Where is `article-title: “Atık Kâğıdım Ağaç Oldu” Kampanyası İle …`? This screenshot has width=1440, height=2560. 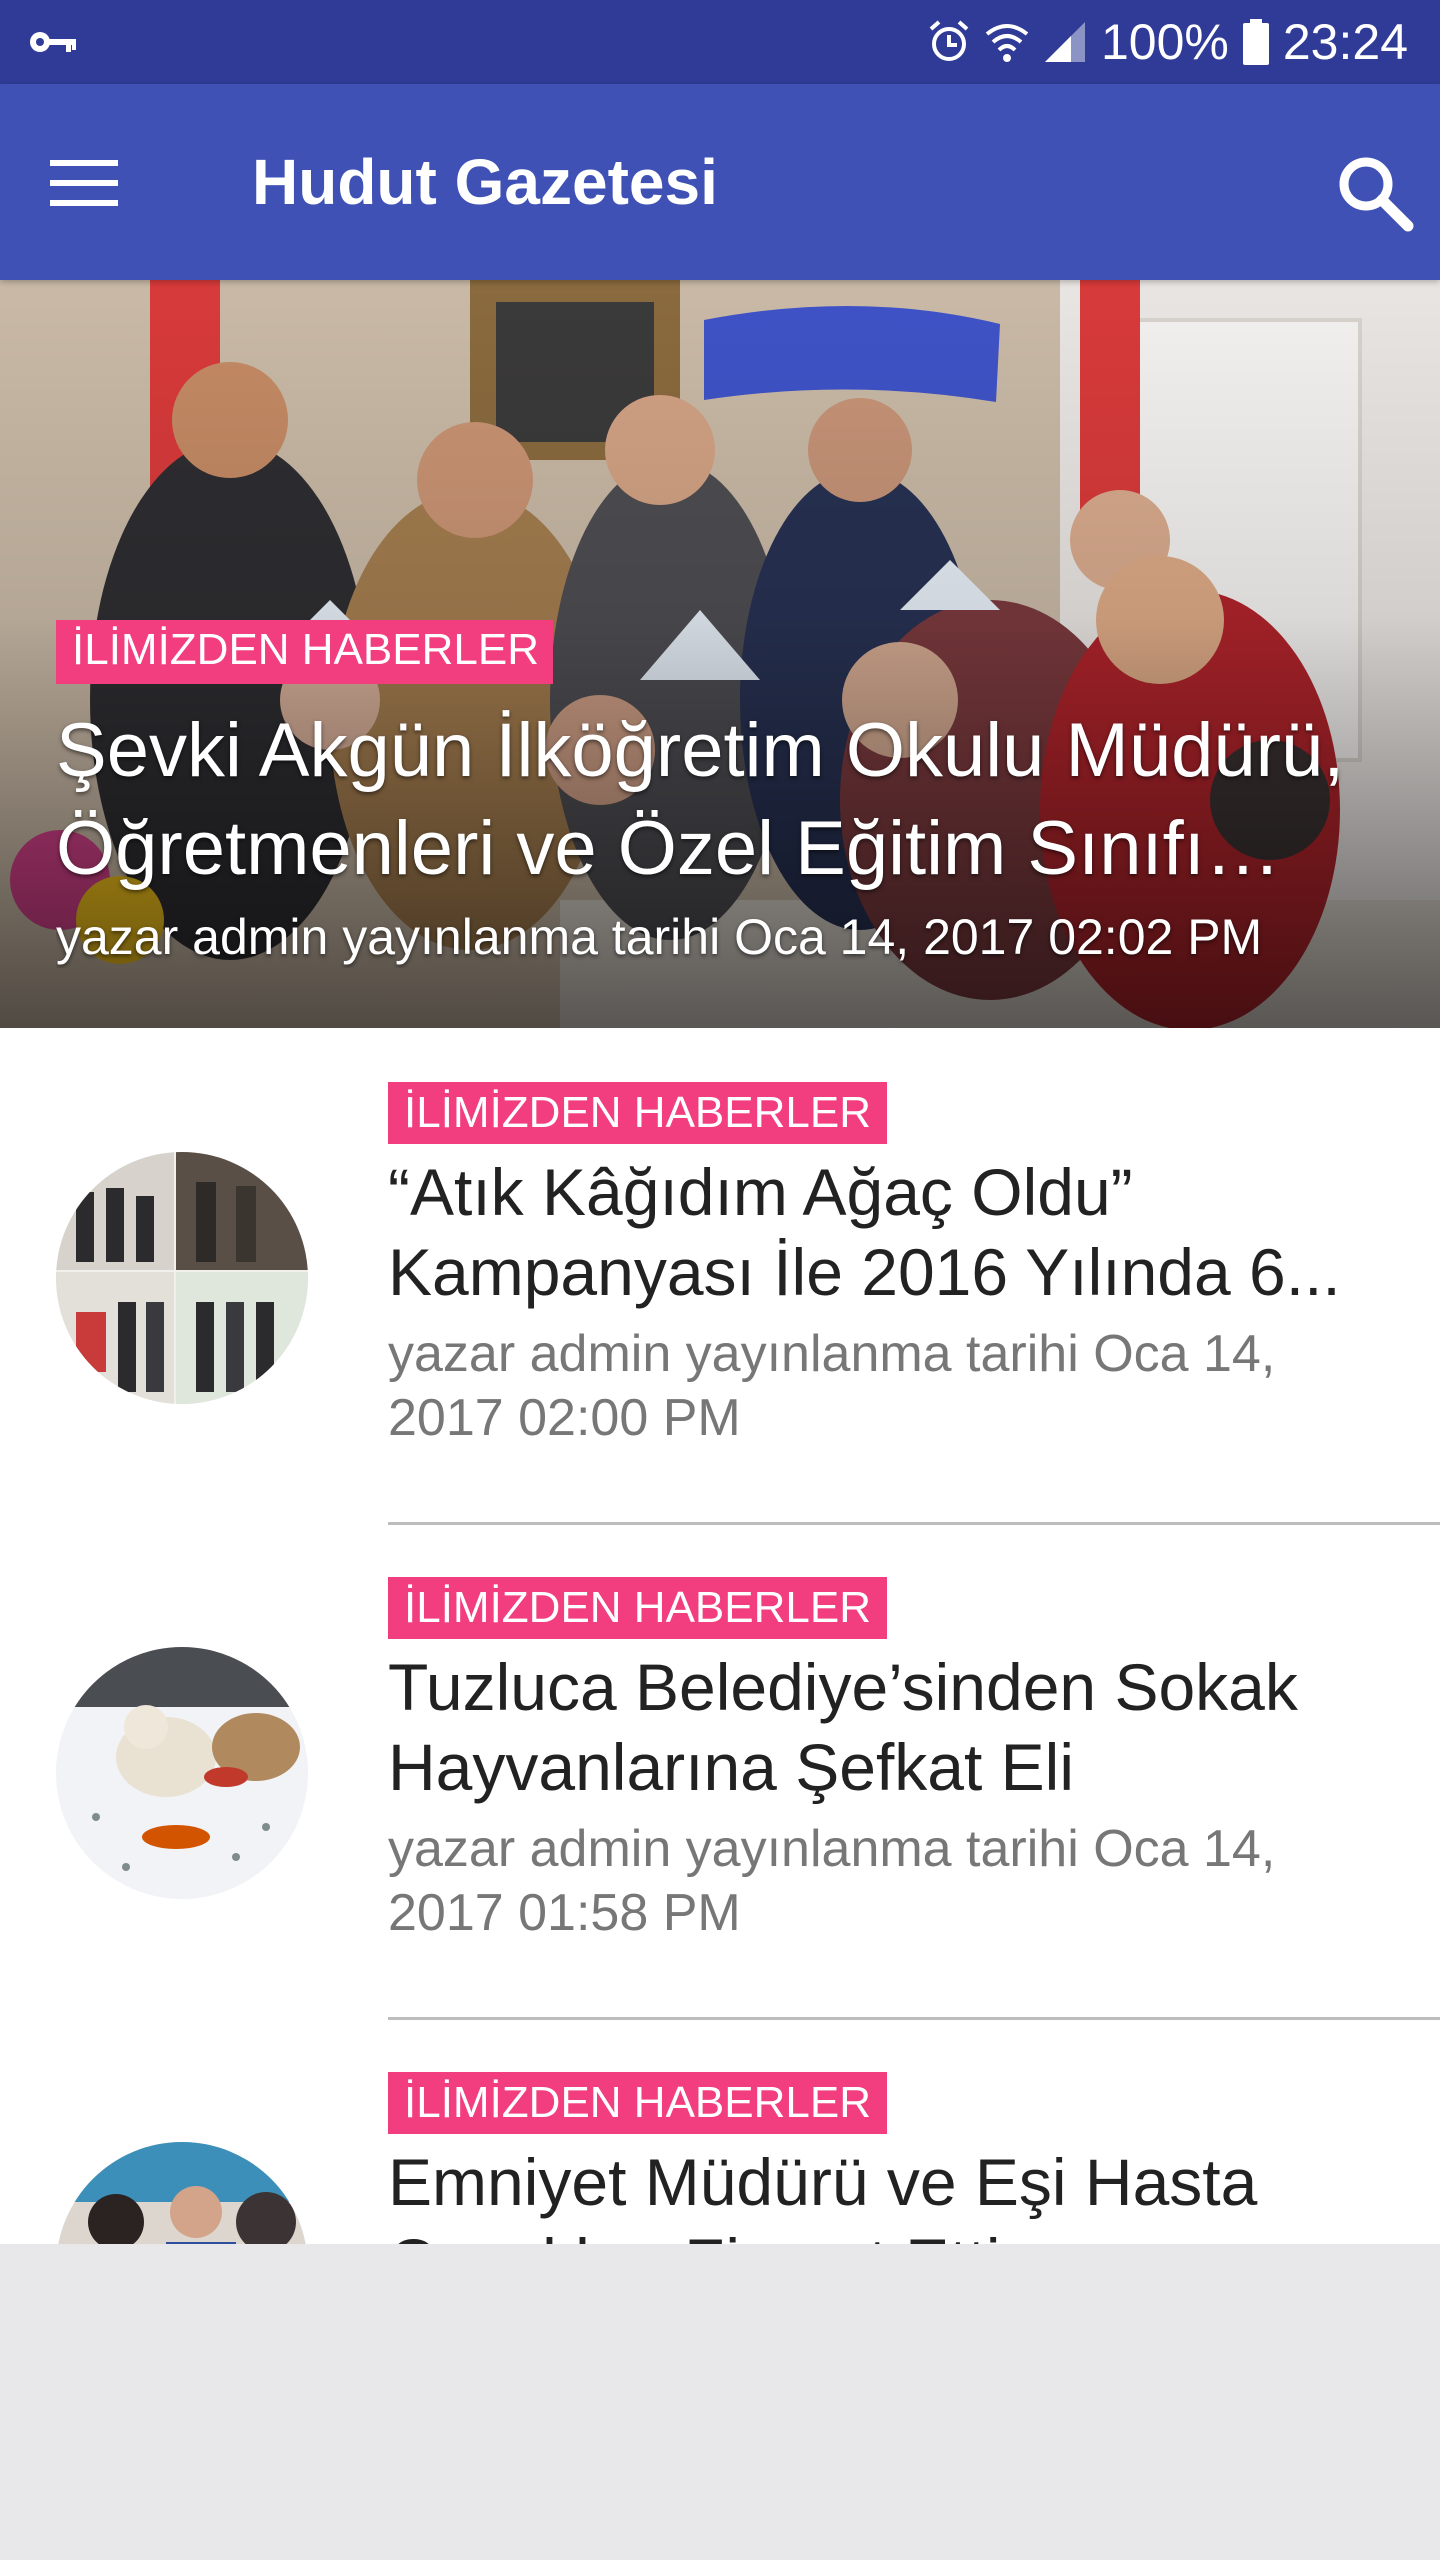
article-title: “Atık Kâğıdım Ağaç Oldu” Kampanyası İle … is located at coordinates (864, 1232).